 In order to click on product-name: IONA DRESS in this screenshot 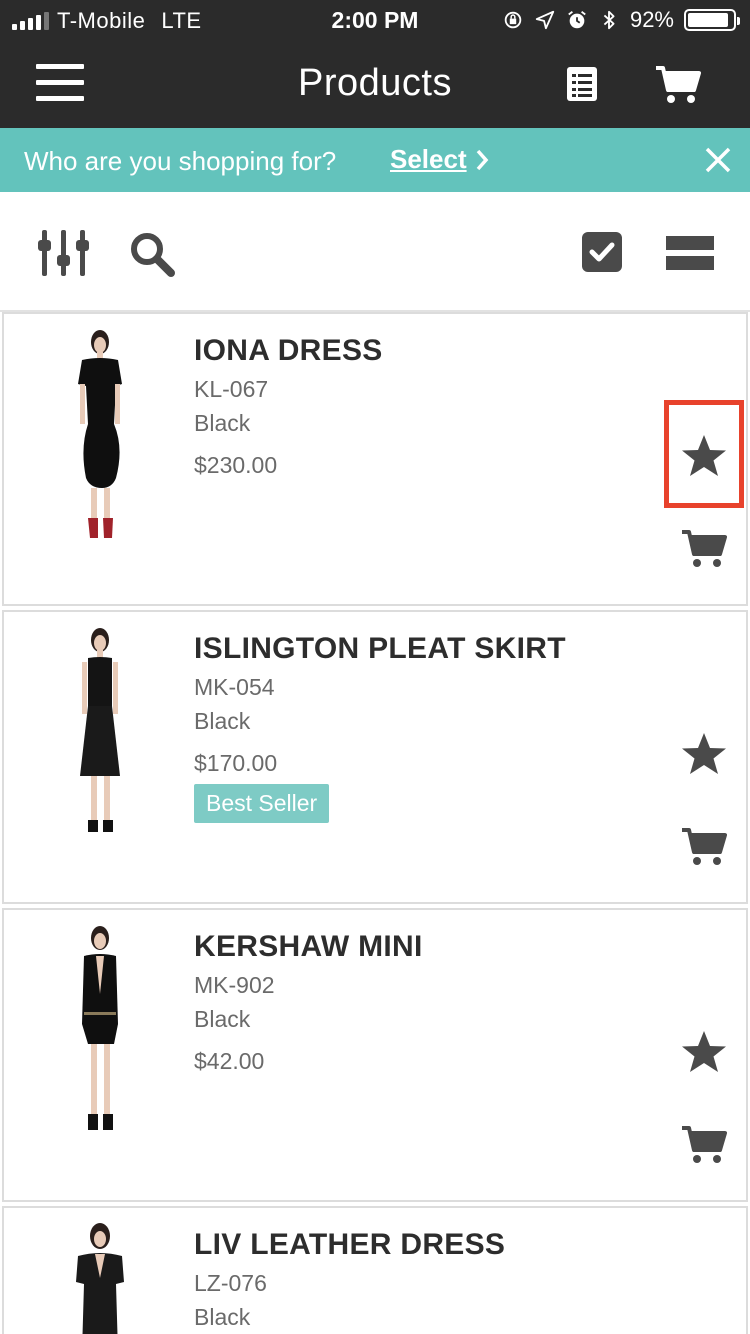, I will do `click(288, 351)`.